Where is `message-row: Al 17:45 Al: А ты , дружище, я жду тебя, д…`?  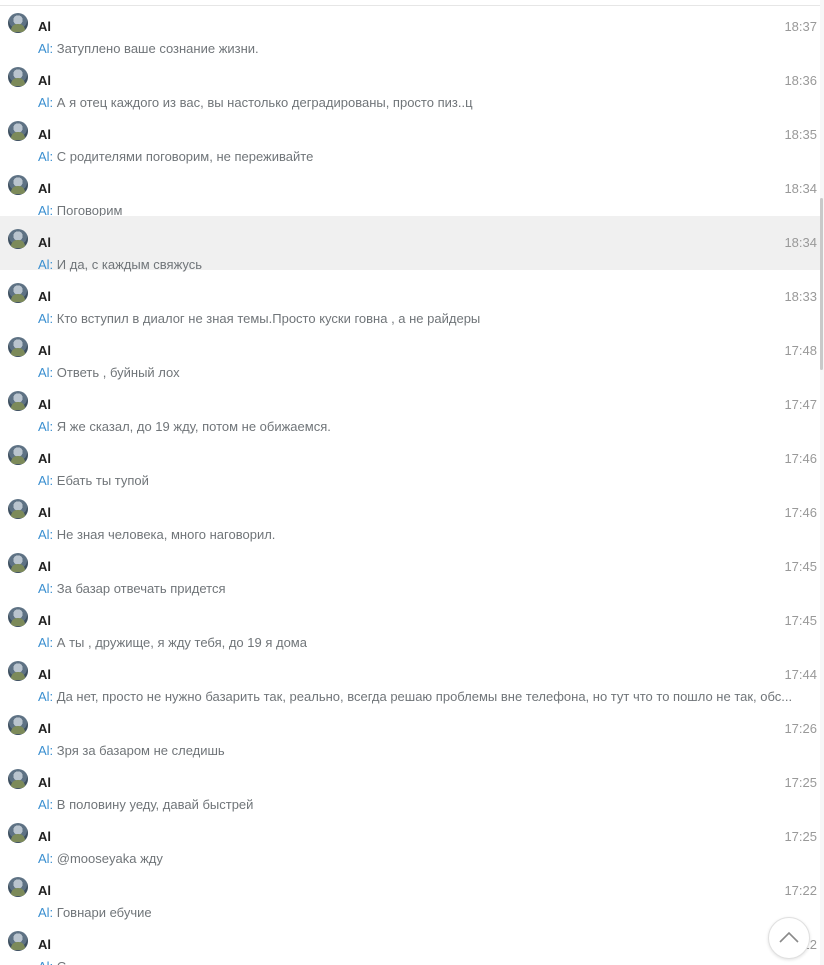 message-row: Al 17:45 Al: А ты , дружище, я жду тебя, д… is located at coordinates (410, 622).